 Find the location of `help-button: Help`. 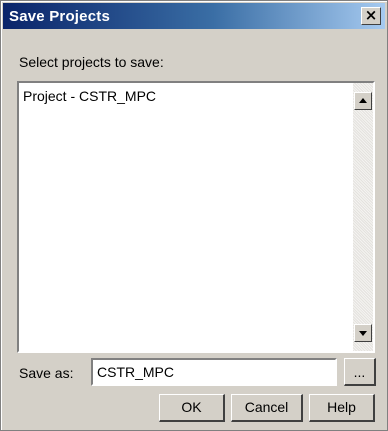

help-button: Help is located at coordinates (342, 408).